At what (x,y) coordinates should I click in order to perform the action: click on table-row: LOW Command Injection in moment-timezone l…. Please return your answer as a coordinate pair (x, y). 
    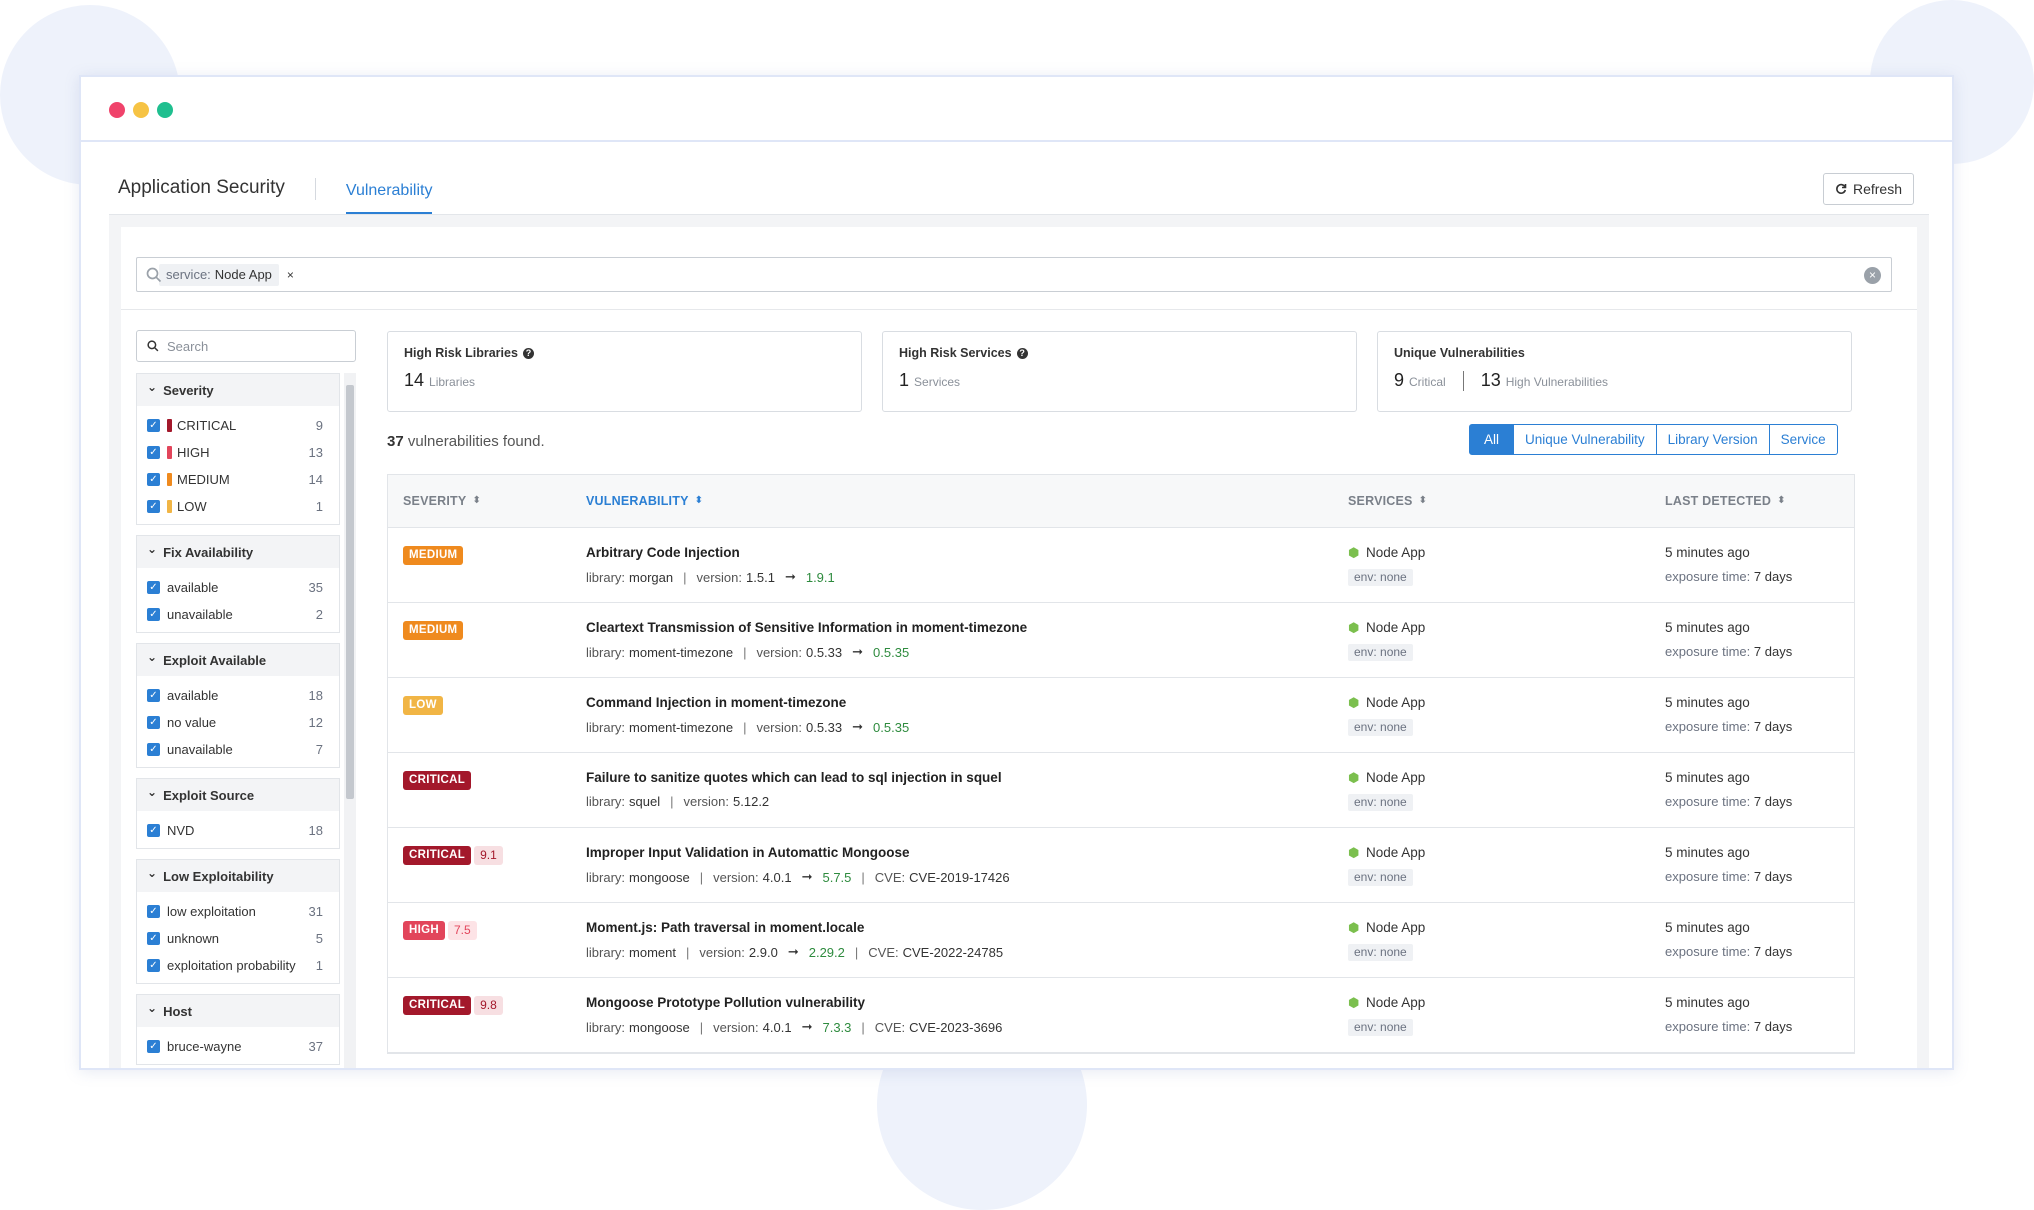
    Looking at the image, I should click on (1121, 715).